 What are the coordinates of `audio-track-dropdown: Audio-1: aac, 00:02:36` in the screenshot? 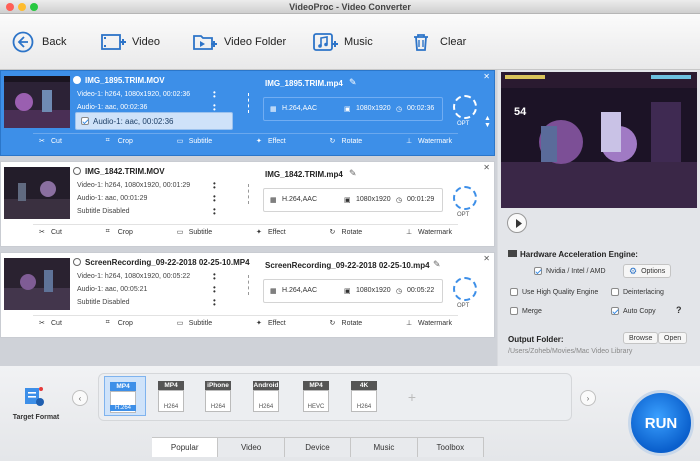 It's located at (154, 121).